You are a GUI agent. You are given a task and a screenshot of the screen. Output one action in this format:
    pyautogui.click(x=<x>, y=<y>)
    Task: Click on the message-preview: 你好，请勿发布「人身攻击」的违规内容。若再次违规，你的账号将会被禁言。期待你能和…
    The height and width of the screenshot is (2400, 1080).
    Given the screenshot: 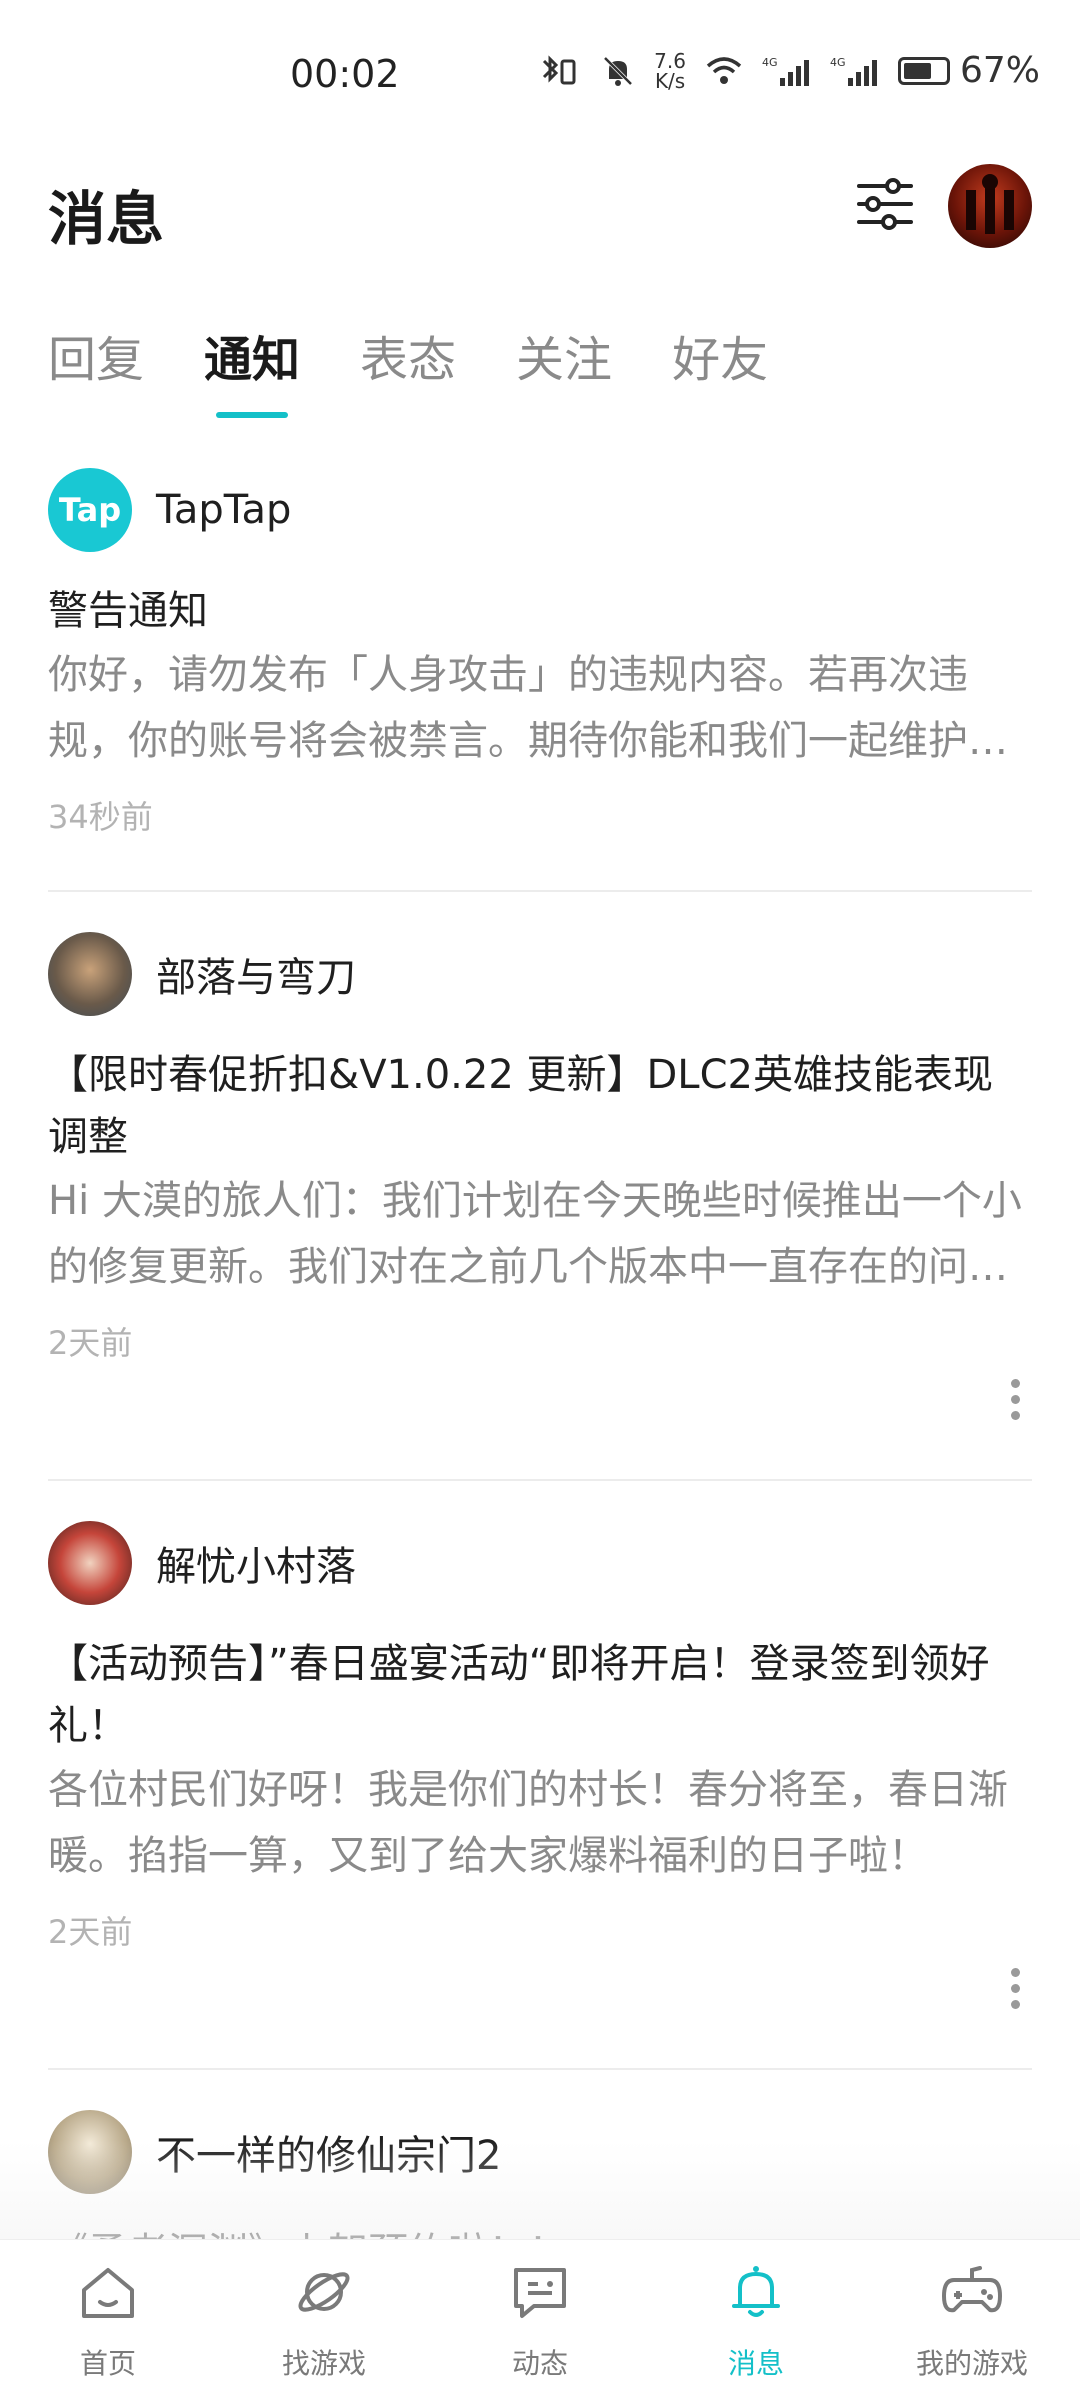 What is the action you would take?
    pyautogui.click(x=528, y=708)
    